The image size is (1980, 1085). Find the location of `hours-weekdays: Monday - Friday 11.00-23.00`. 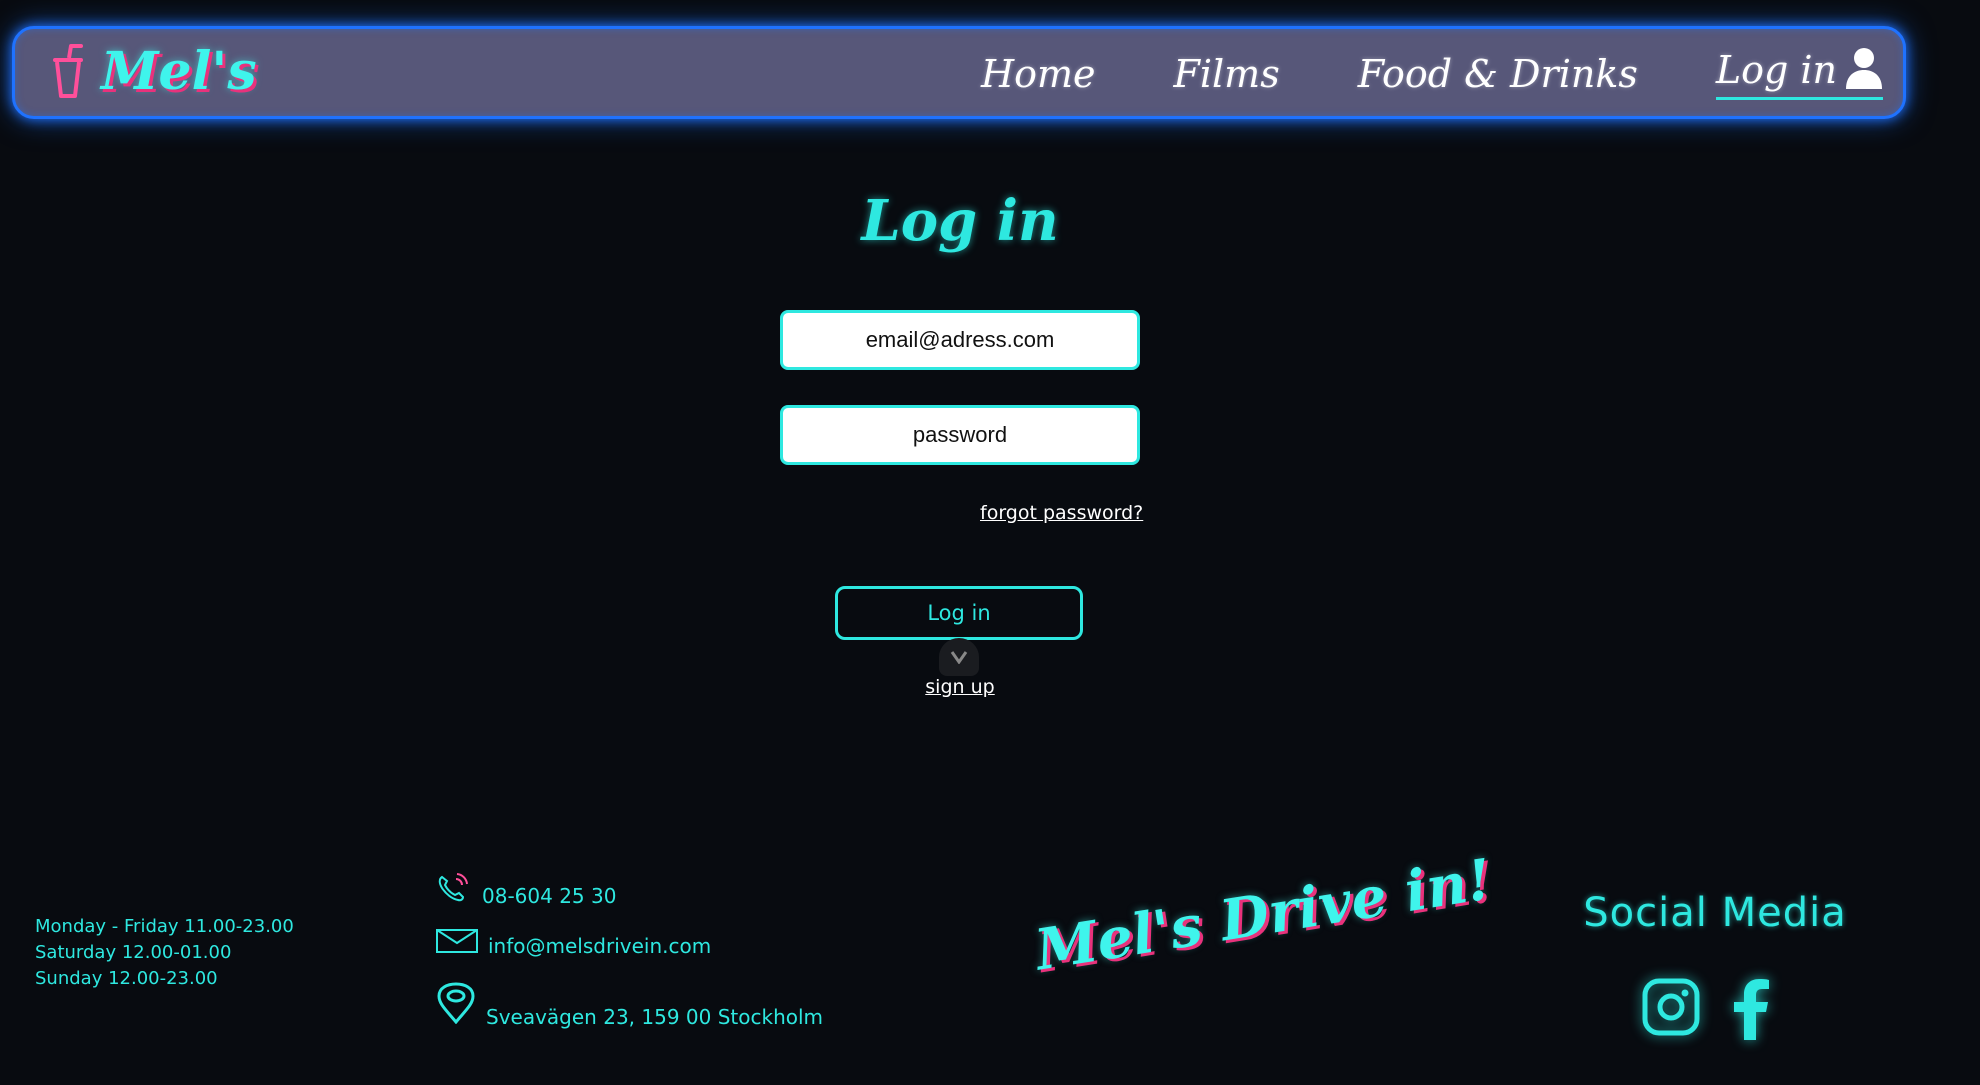

hours-weekdays: Monday - Friday 11.00-23.00 is located at coordinates (164, 926).